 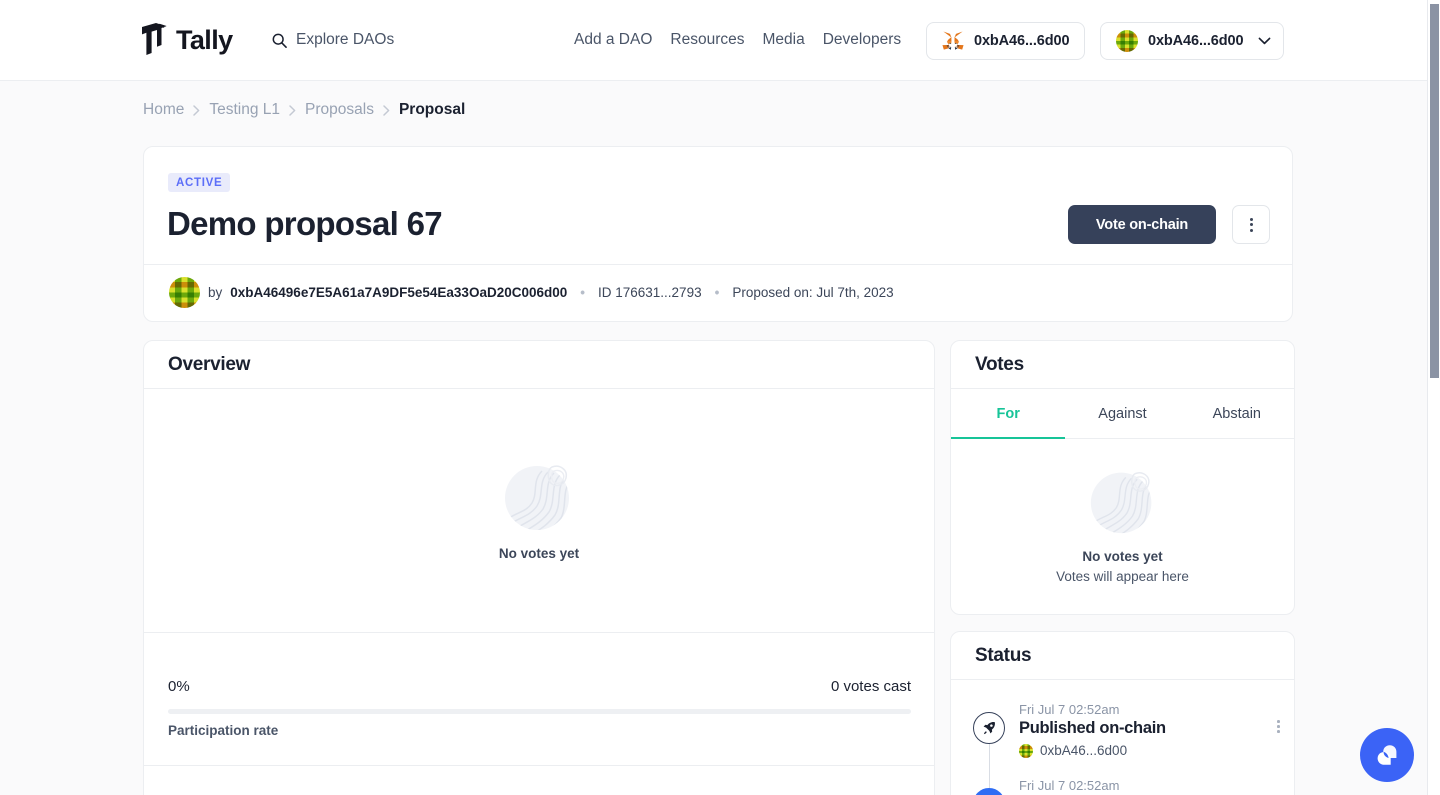 I want to click on kebab-menu-icon, so click(x=1251, y=224).